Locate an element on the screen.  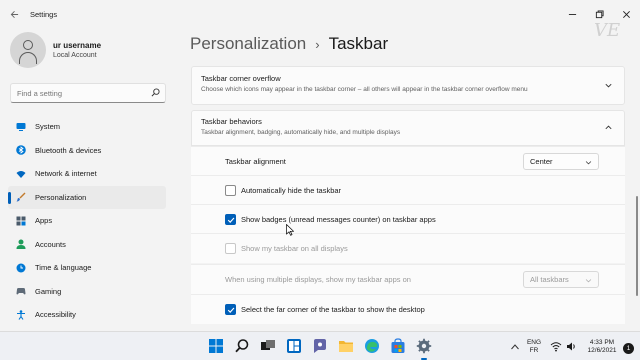
sidebar-item-apps: Apps is located at coordinates (87, 221).